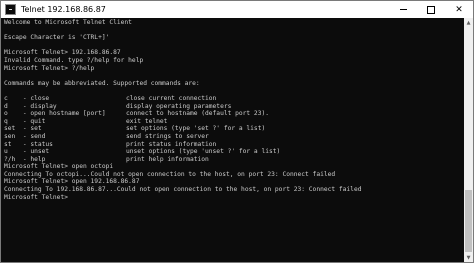 This screenshot has width=474, height=263. Describe the element at coordinates (62, 53) in the screenshot. I see `console-line: Microsoft Telnet> 192.168.86.87` at that location.